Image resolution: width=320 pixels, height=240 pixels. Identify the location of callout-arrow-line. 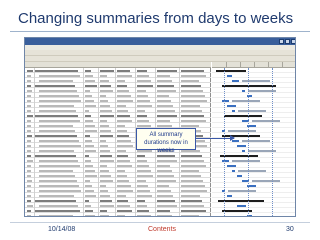
(215, 138).